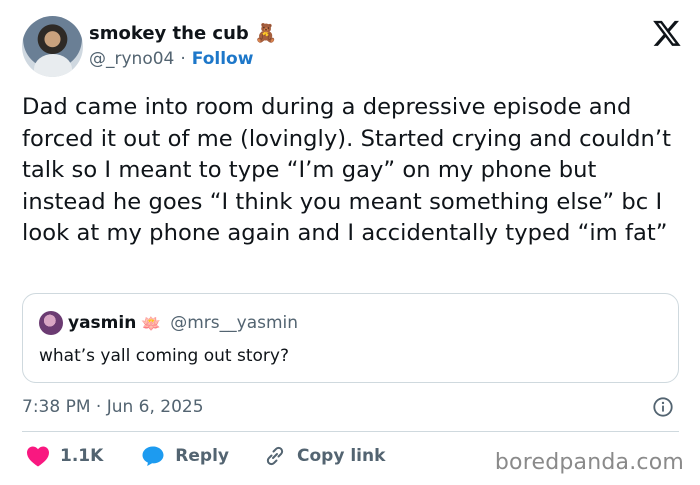 This screenshot has width=700, height=485. I want to click on reply-button: Reply, so click(185, 456).